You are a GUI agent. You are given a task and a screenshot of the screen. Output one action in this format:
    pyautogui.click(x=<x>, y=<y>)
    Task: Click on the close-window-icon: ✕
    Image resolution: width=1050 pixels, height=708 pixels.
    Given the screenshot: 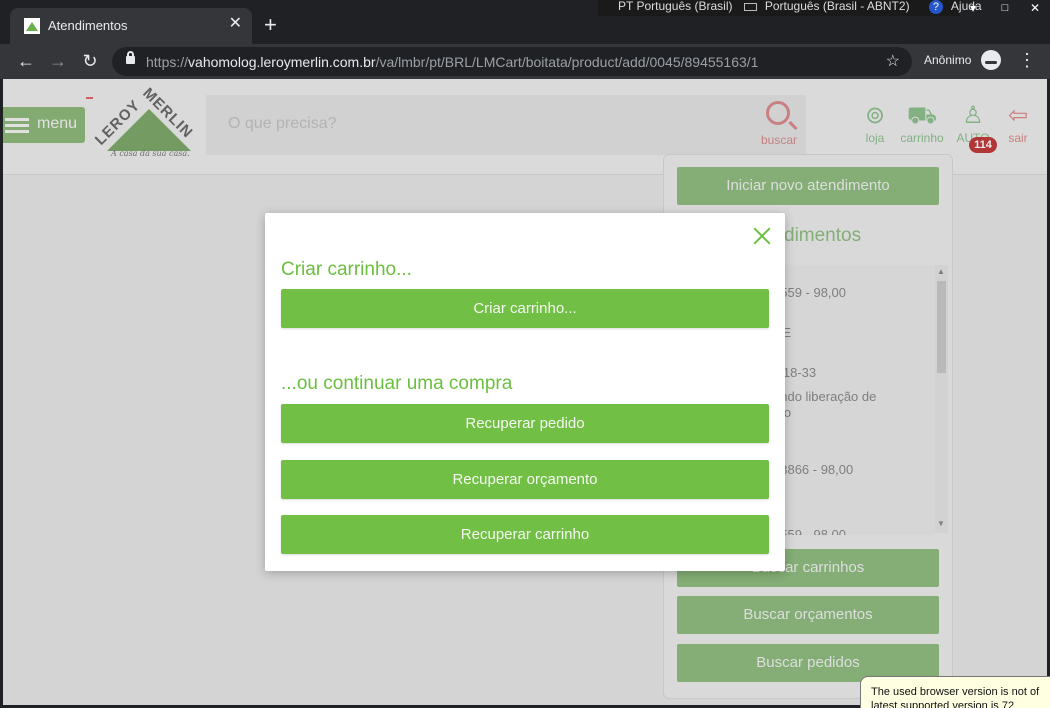 What is the action you would take?
    pyautogui.click(x=1035, y=9)
    